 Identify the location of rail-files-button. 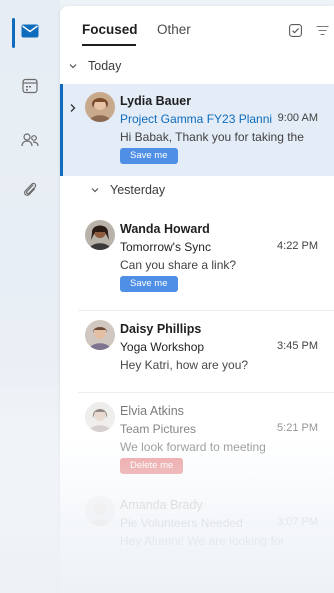
(30, 192).